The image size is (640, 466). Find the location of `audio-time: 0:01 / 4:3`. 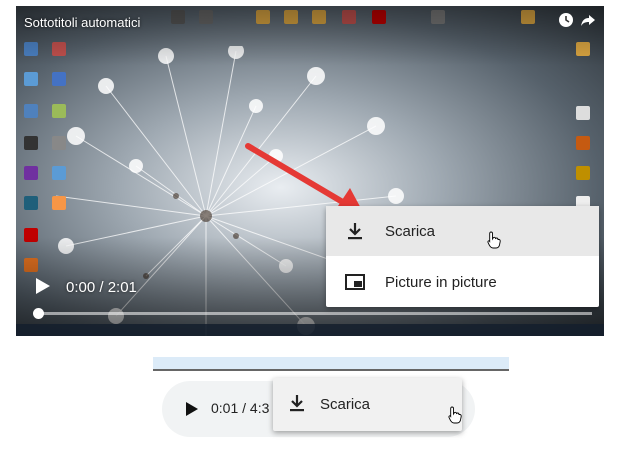

audio-time: 0:01 / 4:3 is located at coordinates (240, 408).